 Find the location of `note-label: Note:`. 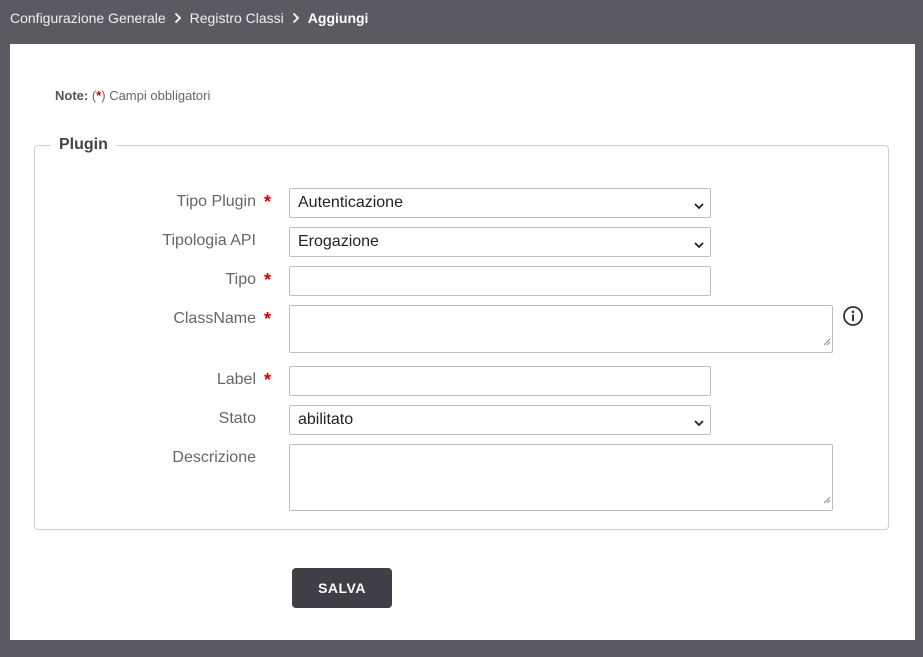

note-label: Note: is located at coordinates (72, 95).